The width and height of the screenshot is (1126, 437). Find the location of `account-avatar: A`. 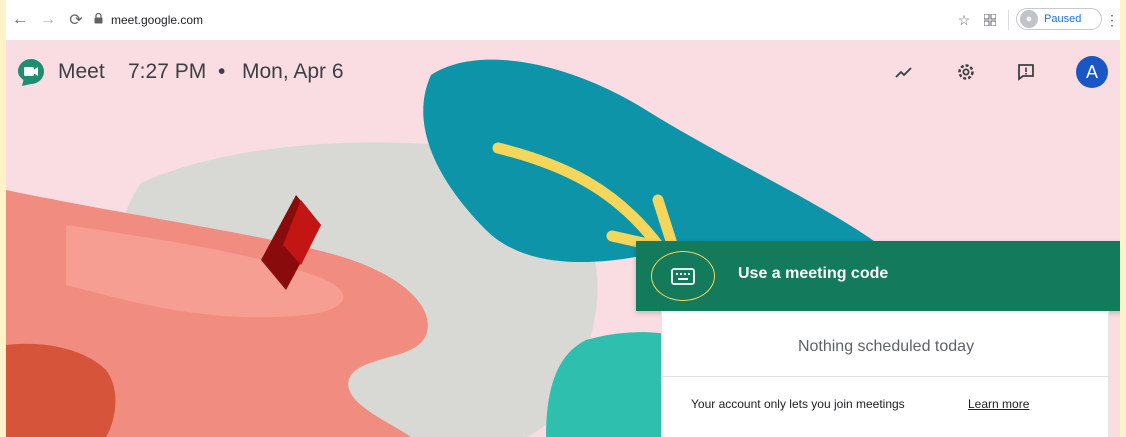

account-avatar: A is located at coordinates (1092, 72).